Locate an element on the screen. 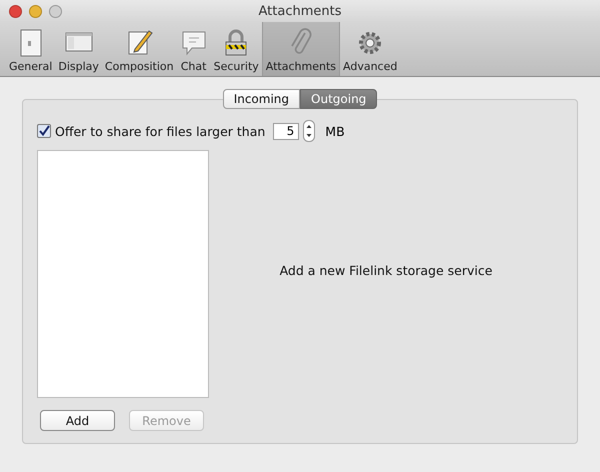 This screenshot has height=472, width=600. unit-label: MB is located at coordinates (335, 131).